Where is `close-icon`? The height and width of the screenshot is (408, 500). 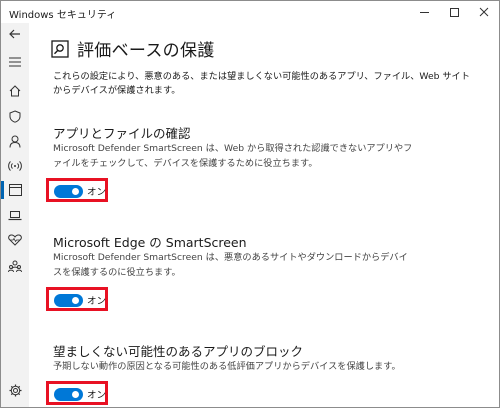
close-icon is located at coordinates (484, 12).